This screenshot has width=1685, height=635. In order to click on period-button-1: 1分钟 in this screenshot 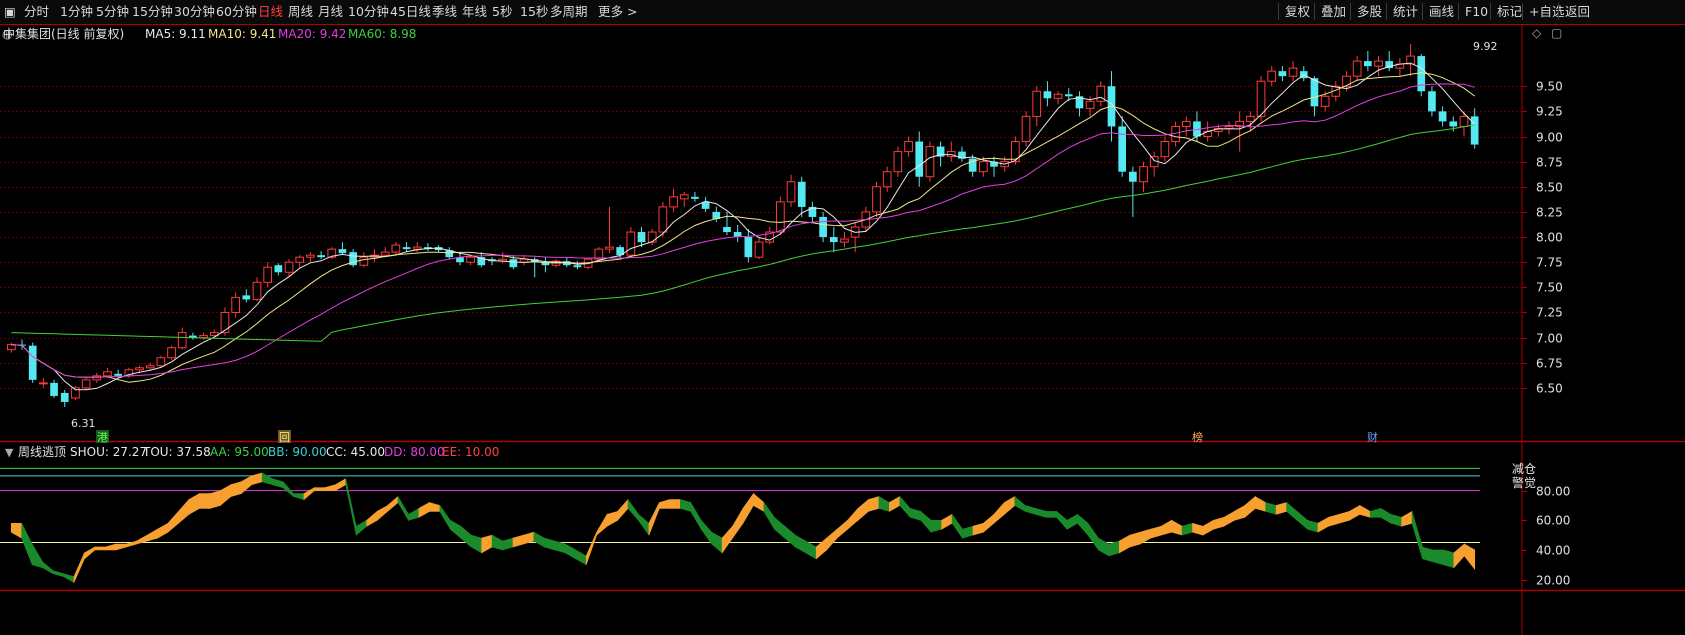, I will do `click(76, 11)`.